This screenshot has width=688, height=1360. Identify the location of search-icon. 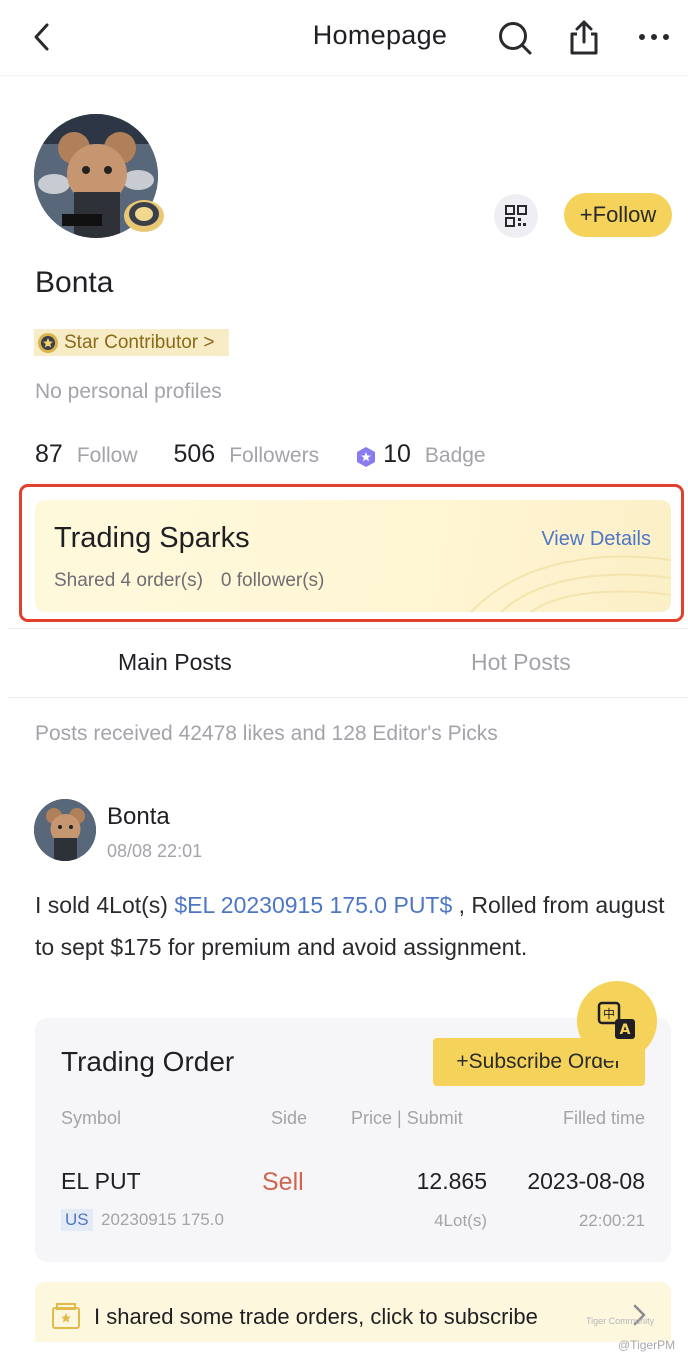
(515, 38).